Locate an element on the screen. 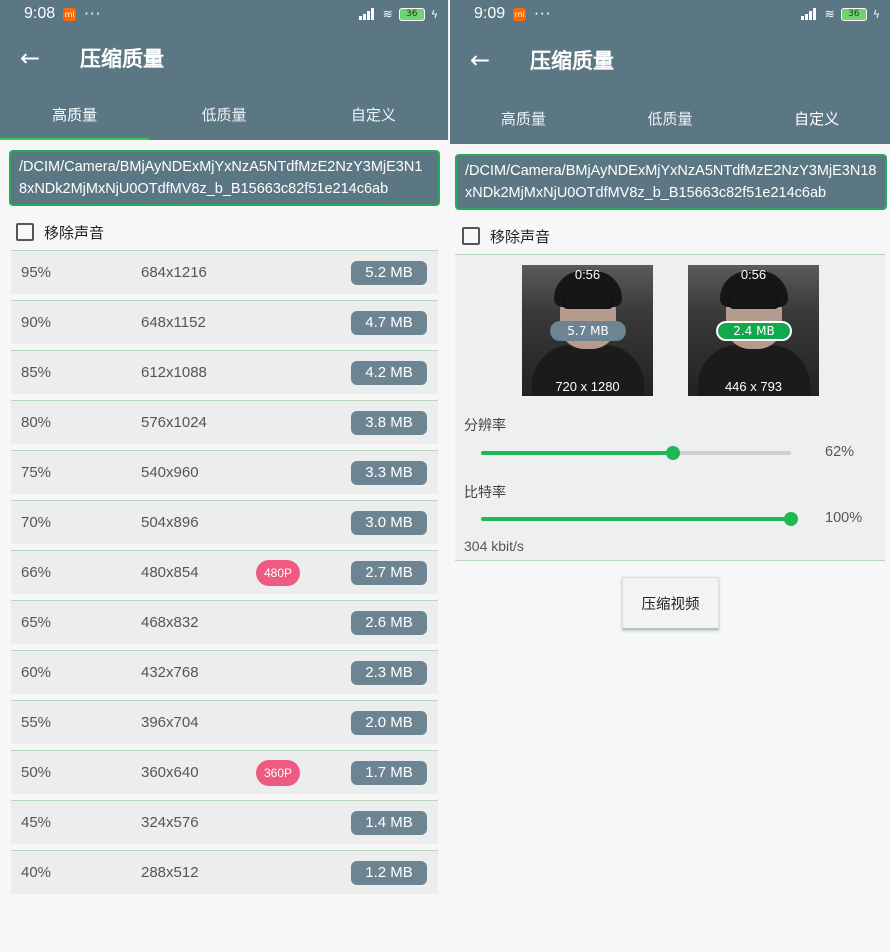  estimated-size-pill: 3.0 MB is located at coordinates (389, 522).